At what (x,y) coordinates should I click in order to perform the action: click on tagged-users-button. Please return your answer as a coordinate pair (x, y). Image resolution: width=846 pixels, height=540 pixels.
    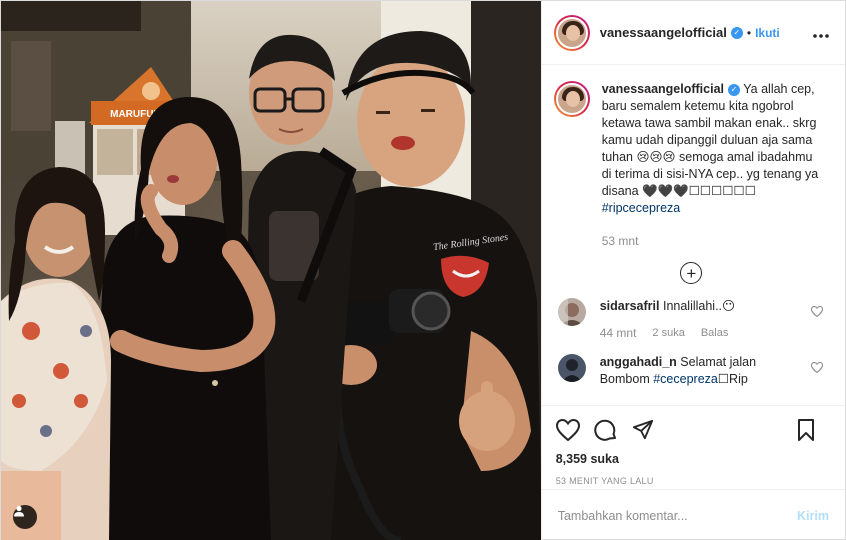
    Looking at the image, I should click on (25, 517).